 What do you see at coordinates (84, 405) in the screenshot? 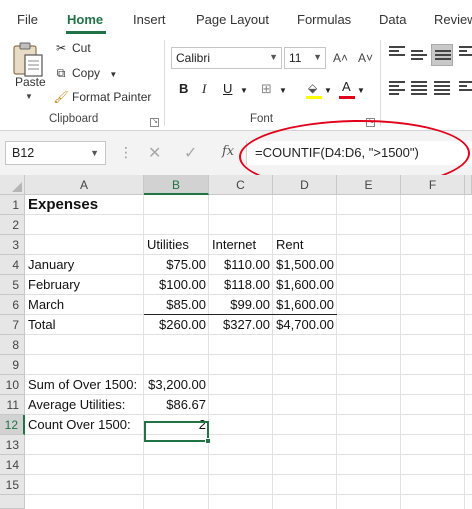
I see `cell-a11: Average Utilities:` at bounding box center [84, 405].